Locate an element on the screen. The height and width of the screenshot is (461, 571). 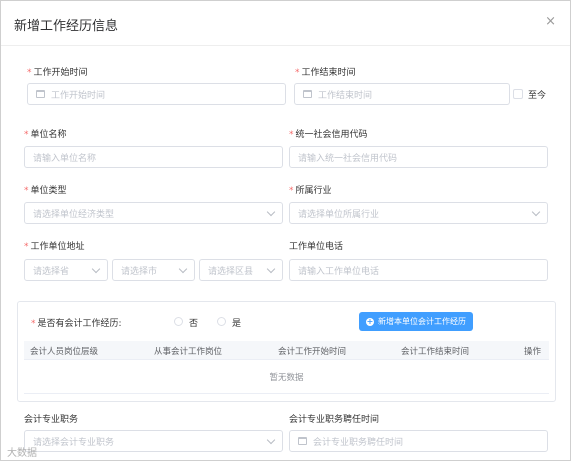
appointment-time-label: 会计专业职务聘任时间 is located at coordinates (334, 420).